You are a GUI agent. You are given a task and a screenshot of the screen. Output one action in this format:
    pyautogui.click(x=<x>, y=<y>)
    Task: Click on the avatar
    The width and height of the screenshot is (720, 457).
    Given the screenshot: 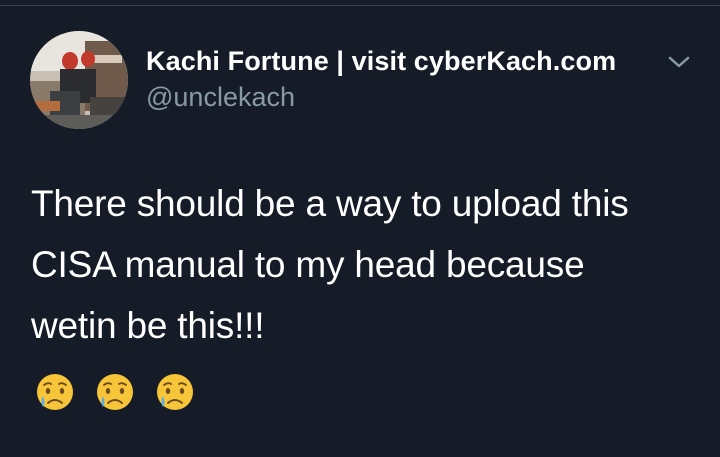 What is the action you would take?
    pyautogui.click(x=79, y=80)
    